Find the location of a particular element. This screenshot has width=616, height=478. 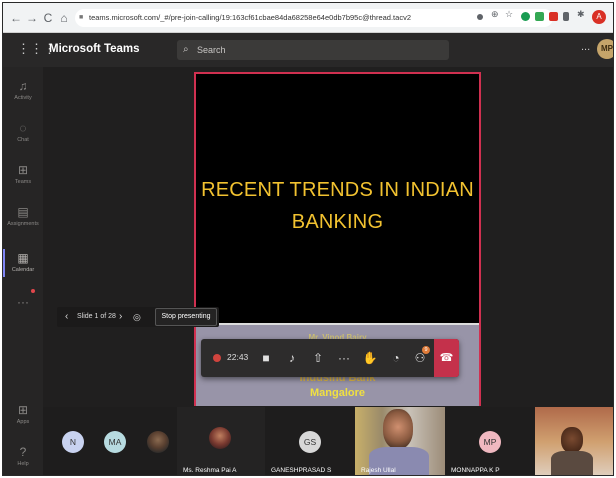

participant-name: Rajesh Ullal is located at coordinates (378, 470).